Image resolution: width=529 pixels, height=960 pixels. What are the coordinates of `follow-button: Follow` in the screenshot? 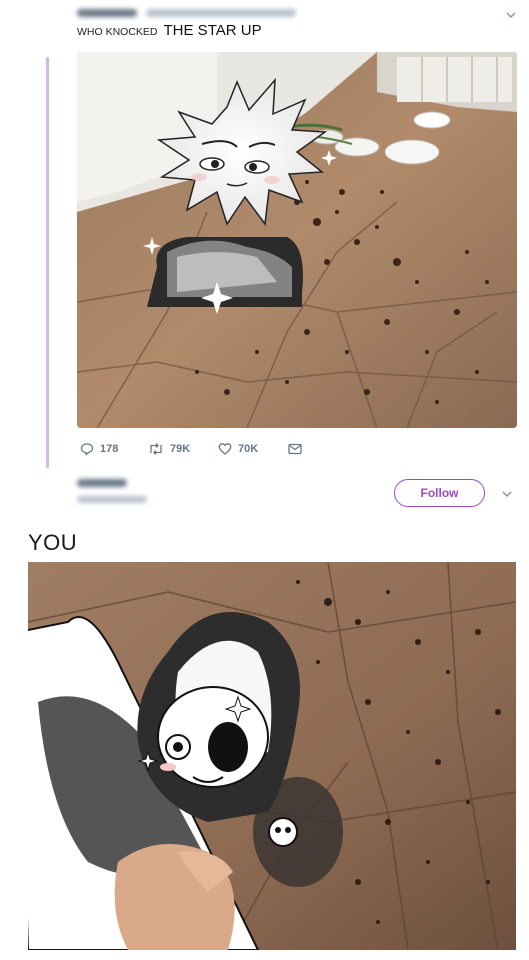 It's located at (439, 493).